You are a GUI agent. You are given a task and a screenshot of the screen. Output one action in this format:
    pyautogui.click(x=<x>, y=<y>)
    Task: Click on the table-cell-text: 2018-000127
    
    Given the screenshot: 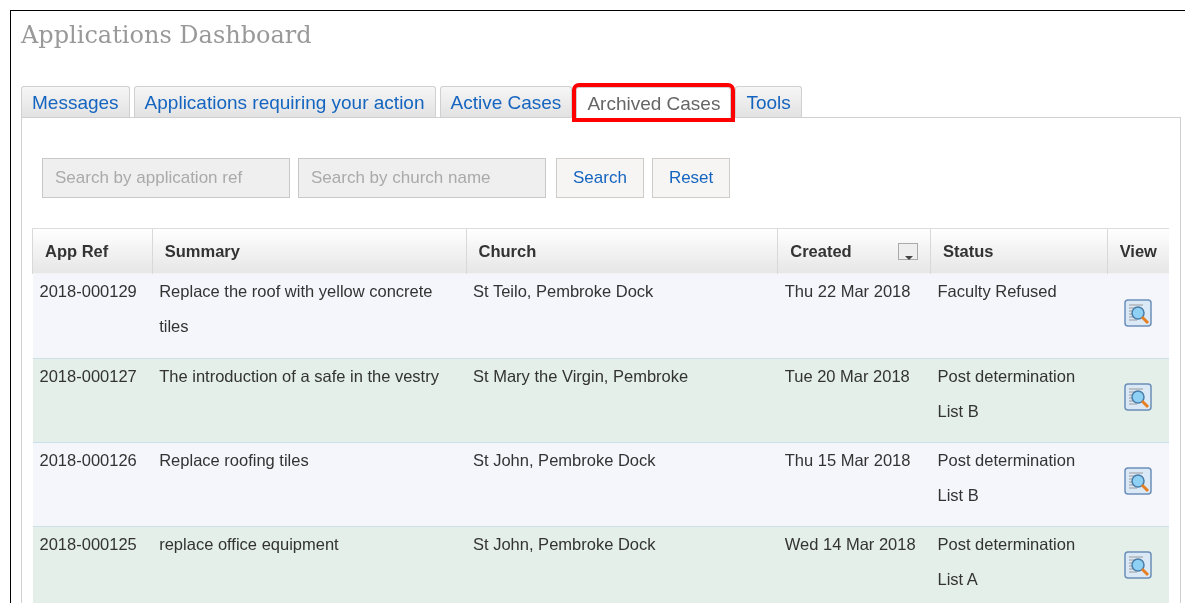 What is the action you would take?
    pyautogui.click(x=88, y=376)
    